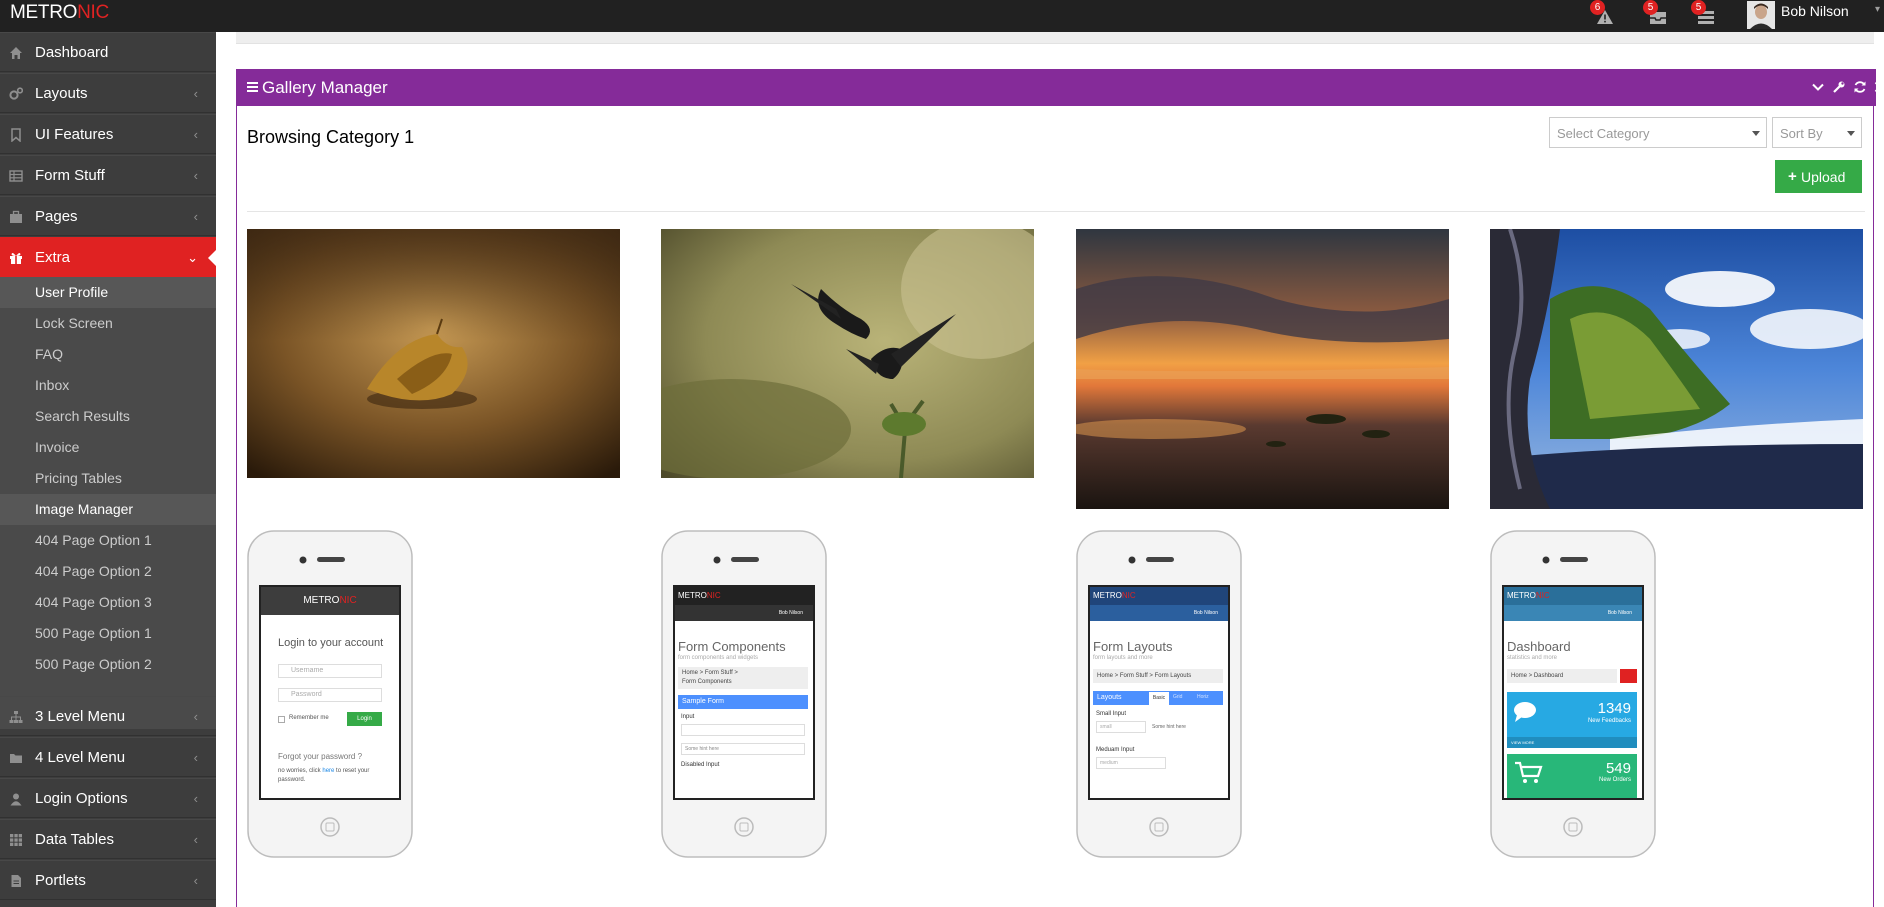 The height and width of the screenshot is (907, 1884). I want to click on sidebar-item-form-stuff: Form Stuff ‹, so click(108, 175).